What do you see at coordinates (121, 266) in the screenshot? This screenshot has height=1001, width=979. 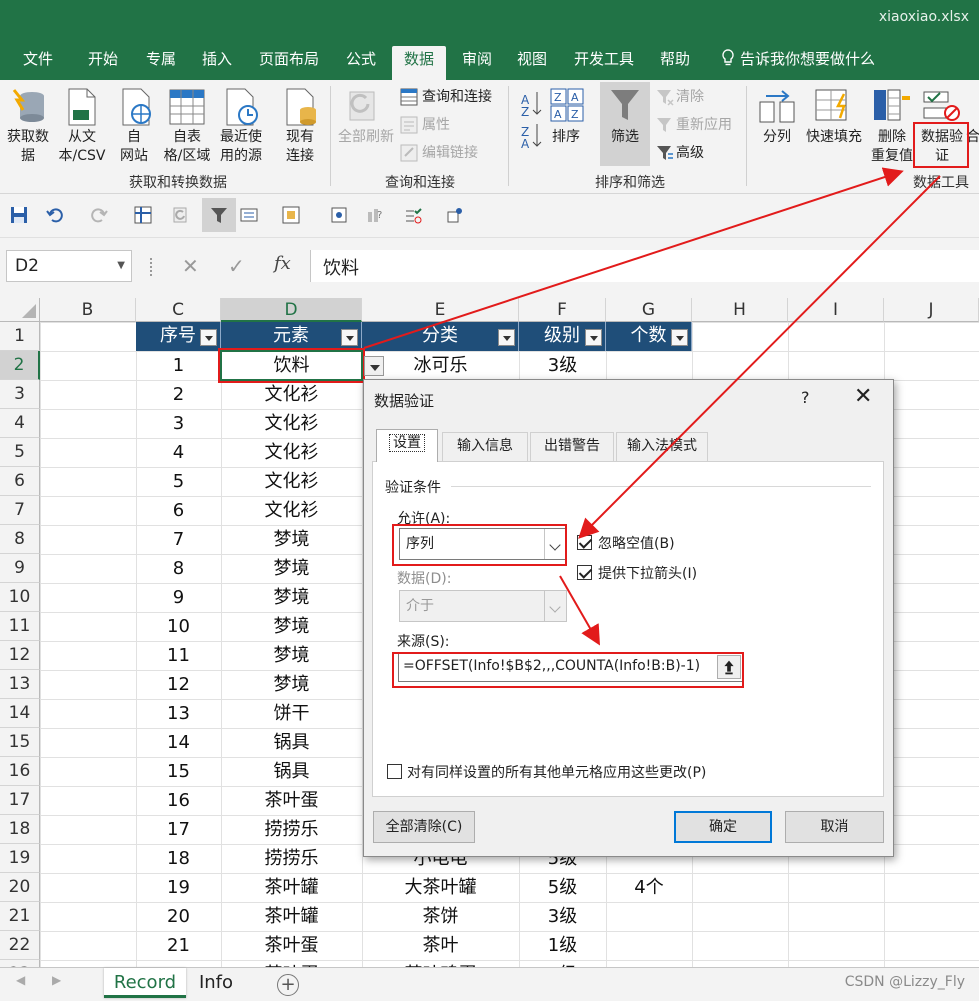 I see `chevron-down-icon: ▼` at bounding box center [121, 266].